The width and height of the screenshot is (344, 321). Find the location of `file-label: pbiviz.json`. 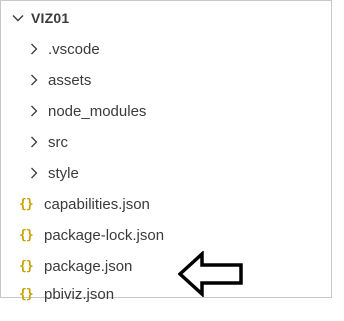

file-label: pbiviz.json is located at coordinates (79, 294).